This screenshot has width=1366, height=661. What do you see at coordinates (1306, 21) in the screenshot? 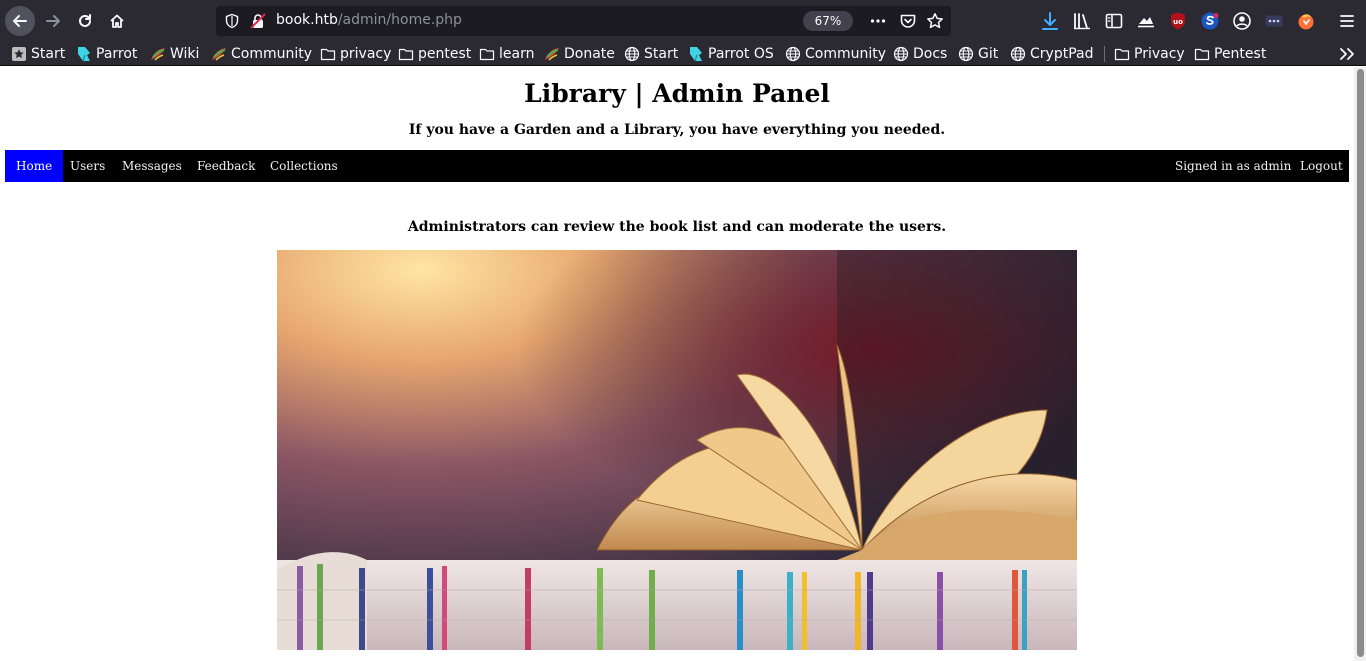
I see `firefox-extension-icon` at bounding box center [1306, 21].